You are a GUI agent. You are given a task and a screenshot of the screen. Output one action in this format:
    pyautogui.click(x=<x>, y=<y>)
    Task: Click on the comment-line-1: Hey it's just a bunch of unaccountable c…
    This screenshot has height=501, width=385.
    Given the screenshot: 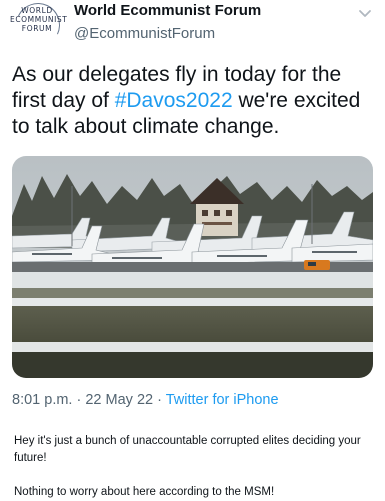 What is the action you would take?
    pyautogui.click(x=187, y=449)
    